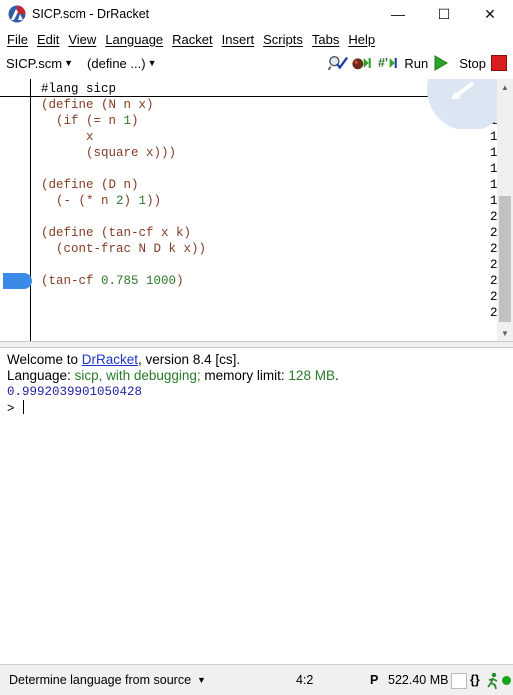 The width and height of the screenshot is (513, 695). Describe the element at coordinates (71, 281) in the screenshot. I see `code-token: (tan-cf` at that location.